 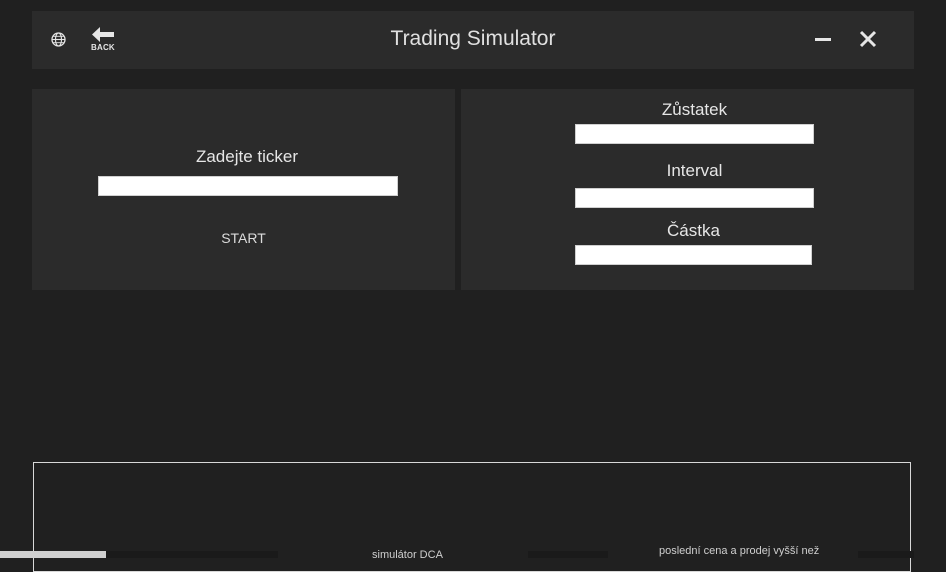 What do you see at coordinates (868, 39) in the screenshot?
I see `close-icon` at bounding box center [868, 39].